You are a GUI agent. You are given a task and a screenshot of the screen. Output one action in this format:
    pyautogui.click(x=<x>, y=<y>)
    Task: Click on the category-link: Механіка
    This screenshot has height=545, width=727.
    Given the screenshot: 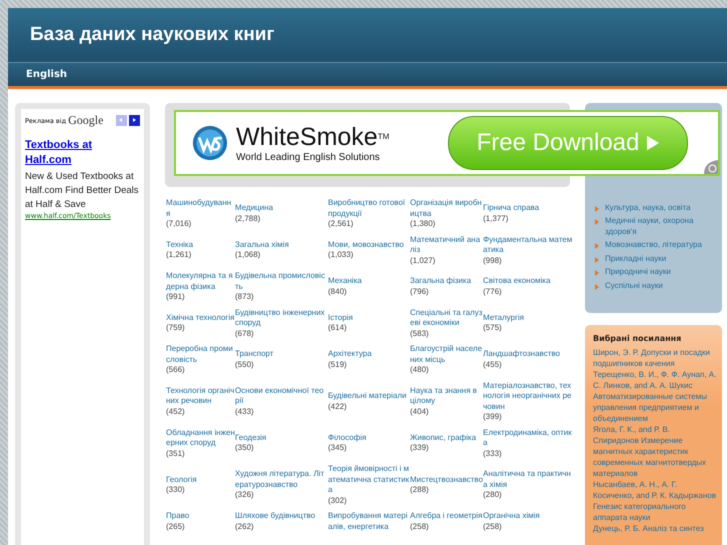 What is the action you would take?
    pyautogui.click(x=345, y=281)
    